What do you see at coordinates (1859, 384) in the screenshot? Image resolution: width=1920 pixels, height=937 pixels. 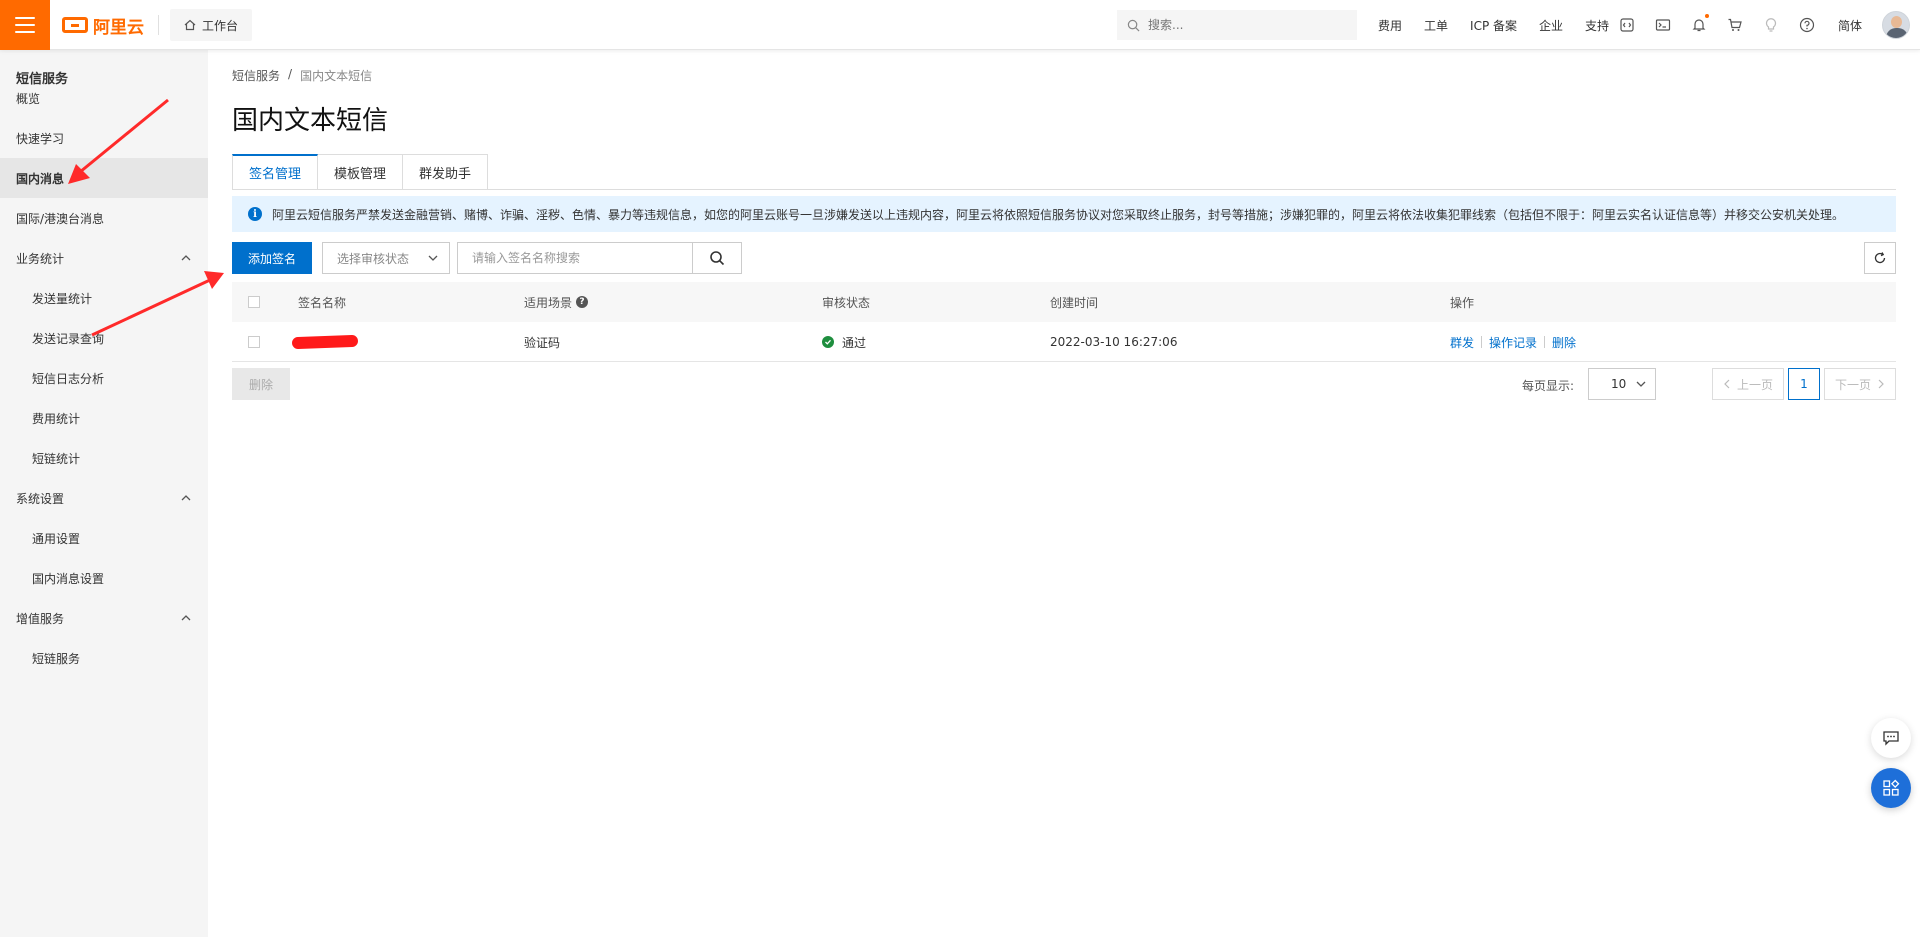 I see `next-page-button: 下一页` at bounding box center [1859, 384].